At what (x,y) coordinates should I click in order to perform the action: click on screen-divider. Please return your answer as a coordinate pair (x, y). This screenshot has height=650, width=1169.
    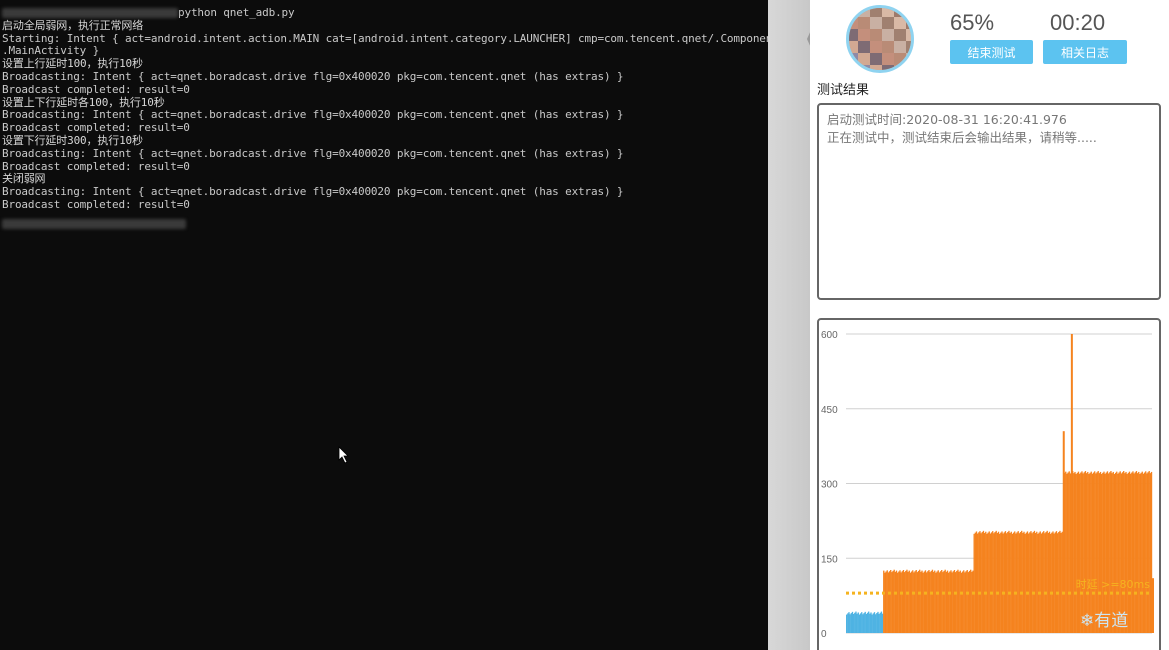
    Looking at the image, I should click on (789, 325).